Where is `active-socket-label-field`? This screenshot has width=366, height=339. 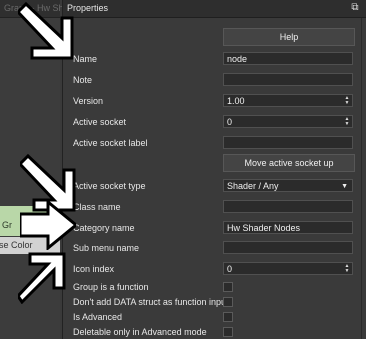
active-socket-label-field is located at coordinates (288, 142).